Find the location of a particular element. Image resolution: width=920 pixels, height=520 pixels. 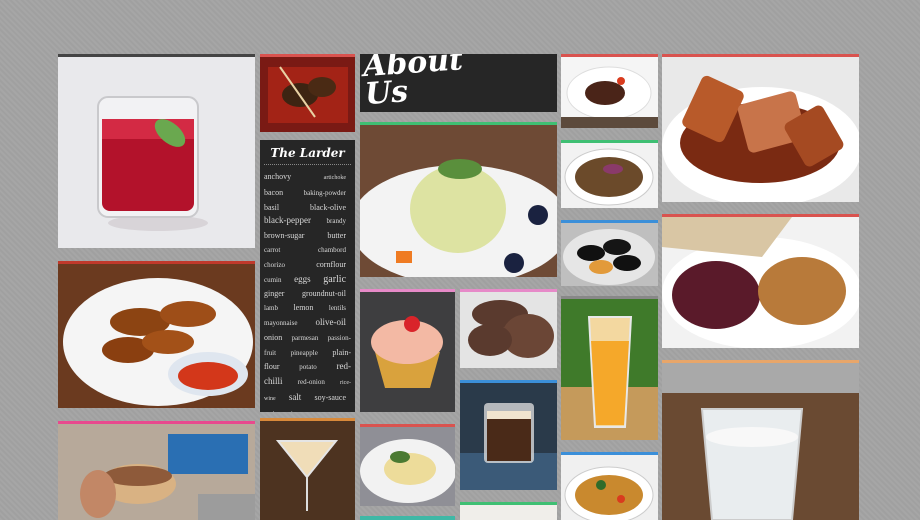

about-us-tile: About Us is located at coordinates (458, 83).